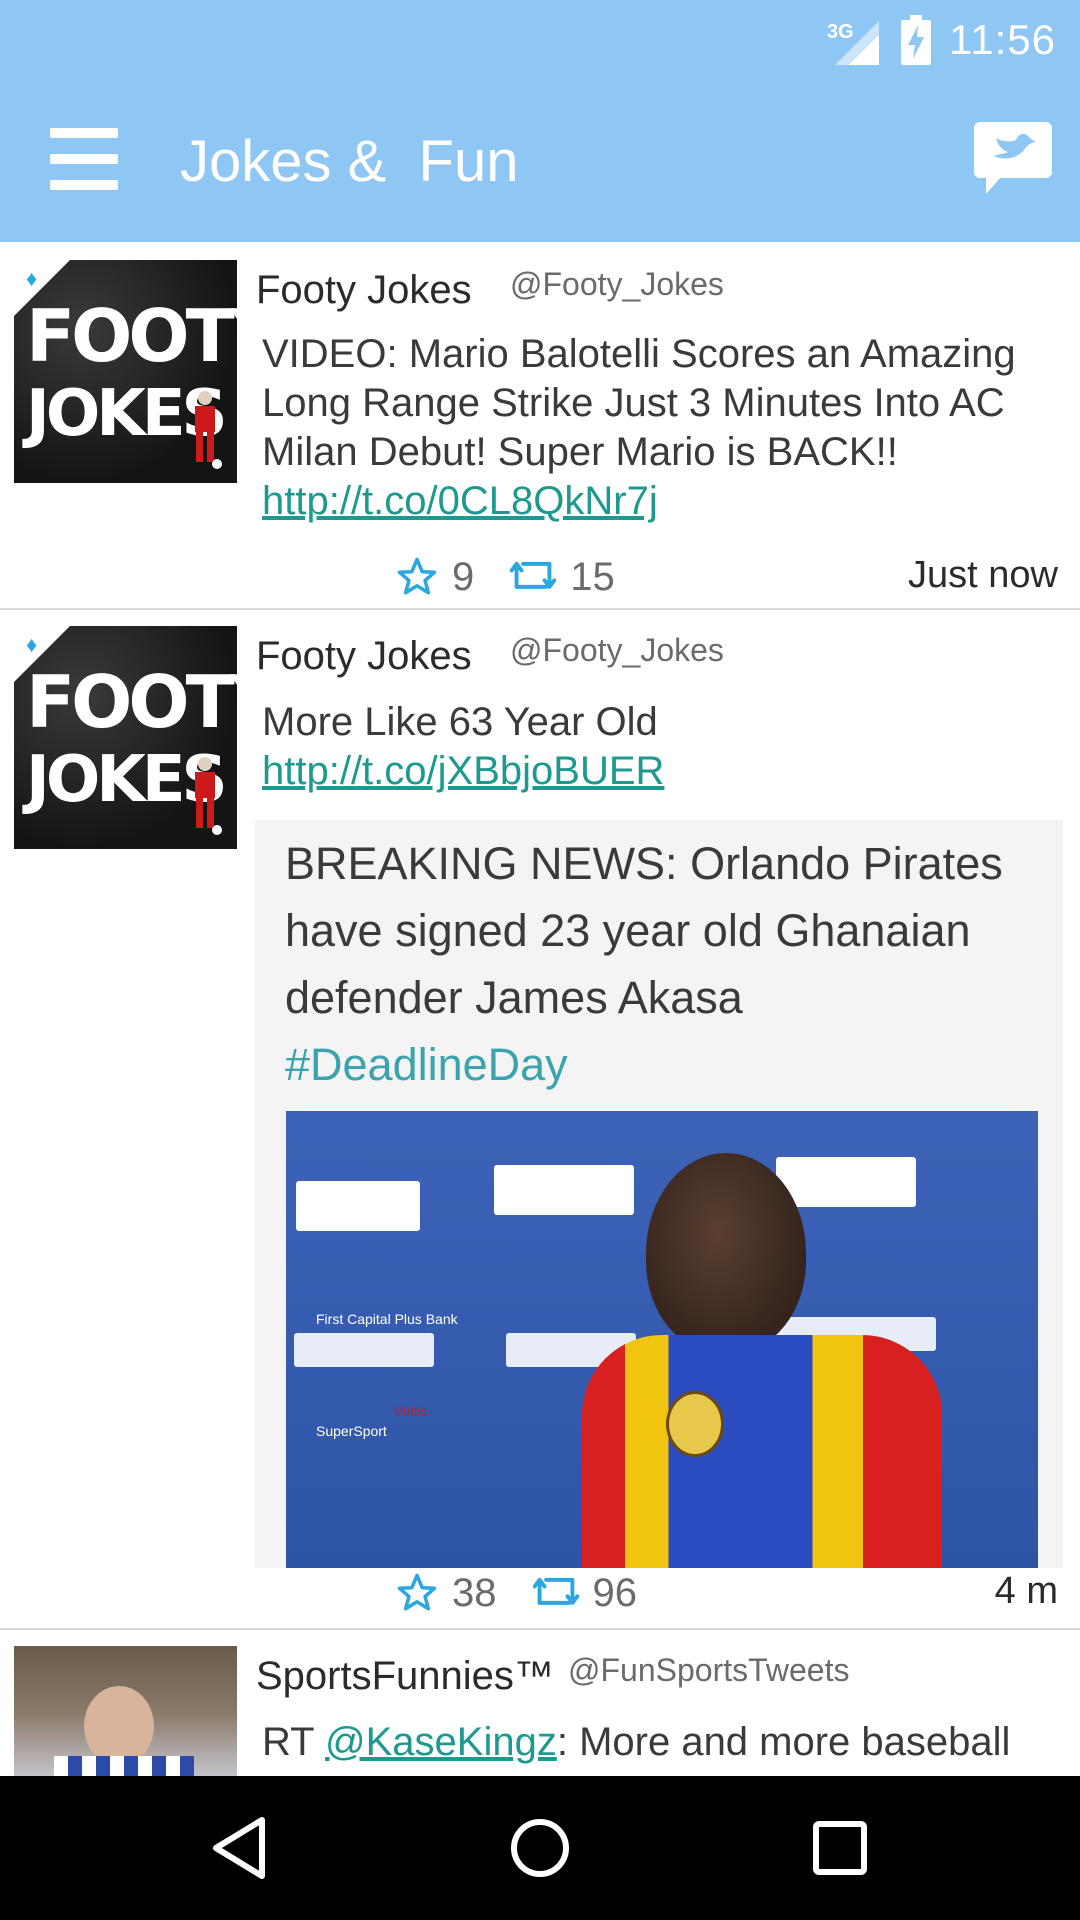 This screenshot has width=1080, height=1920. Describe the element at coordinates (941, 40) in the screenshot. I see `status-icons: 3G 11:56` at that location.